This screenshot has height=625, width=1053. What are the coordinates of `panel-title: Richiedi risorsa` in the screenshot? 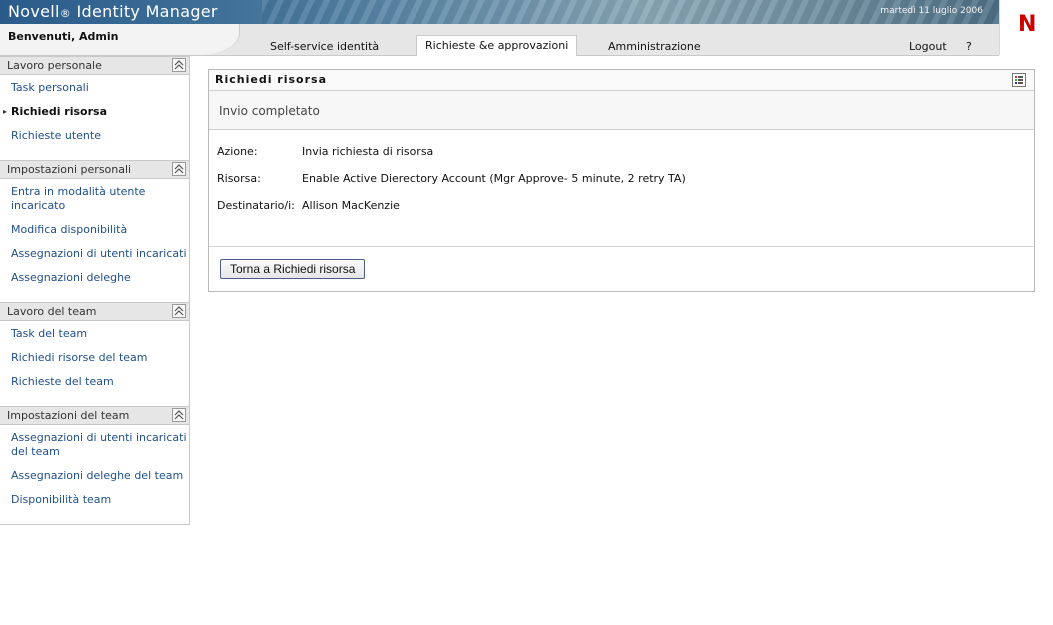 It's located at (271, 79).